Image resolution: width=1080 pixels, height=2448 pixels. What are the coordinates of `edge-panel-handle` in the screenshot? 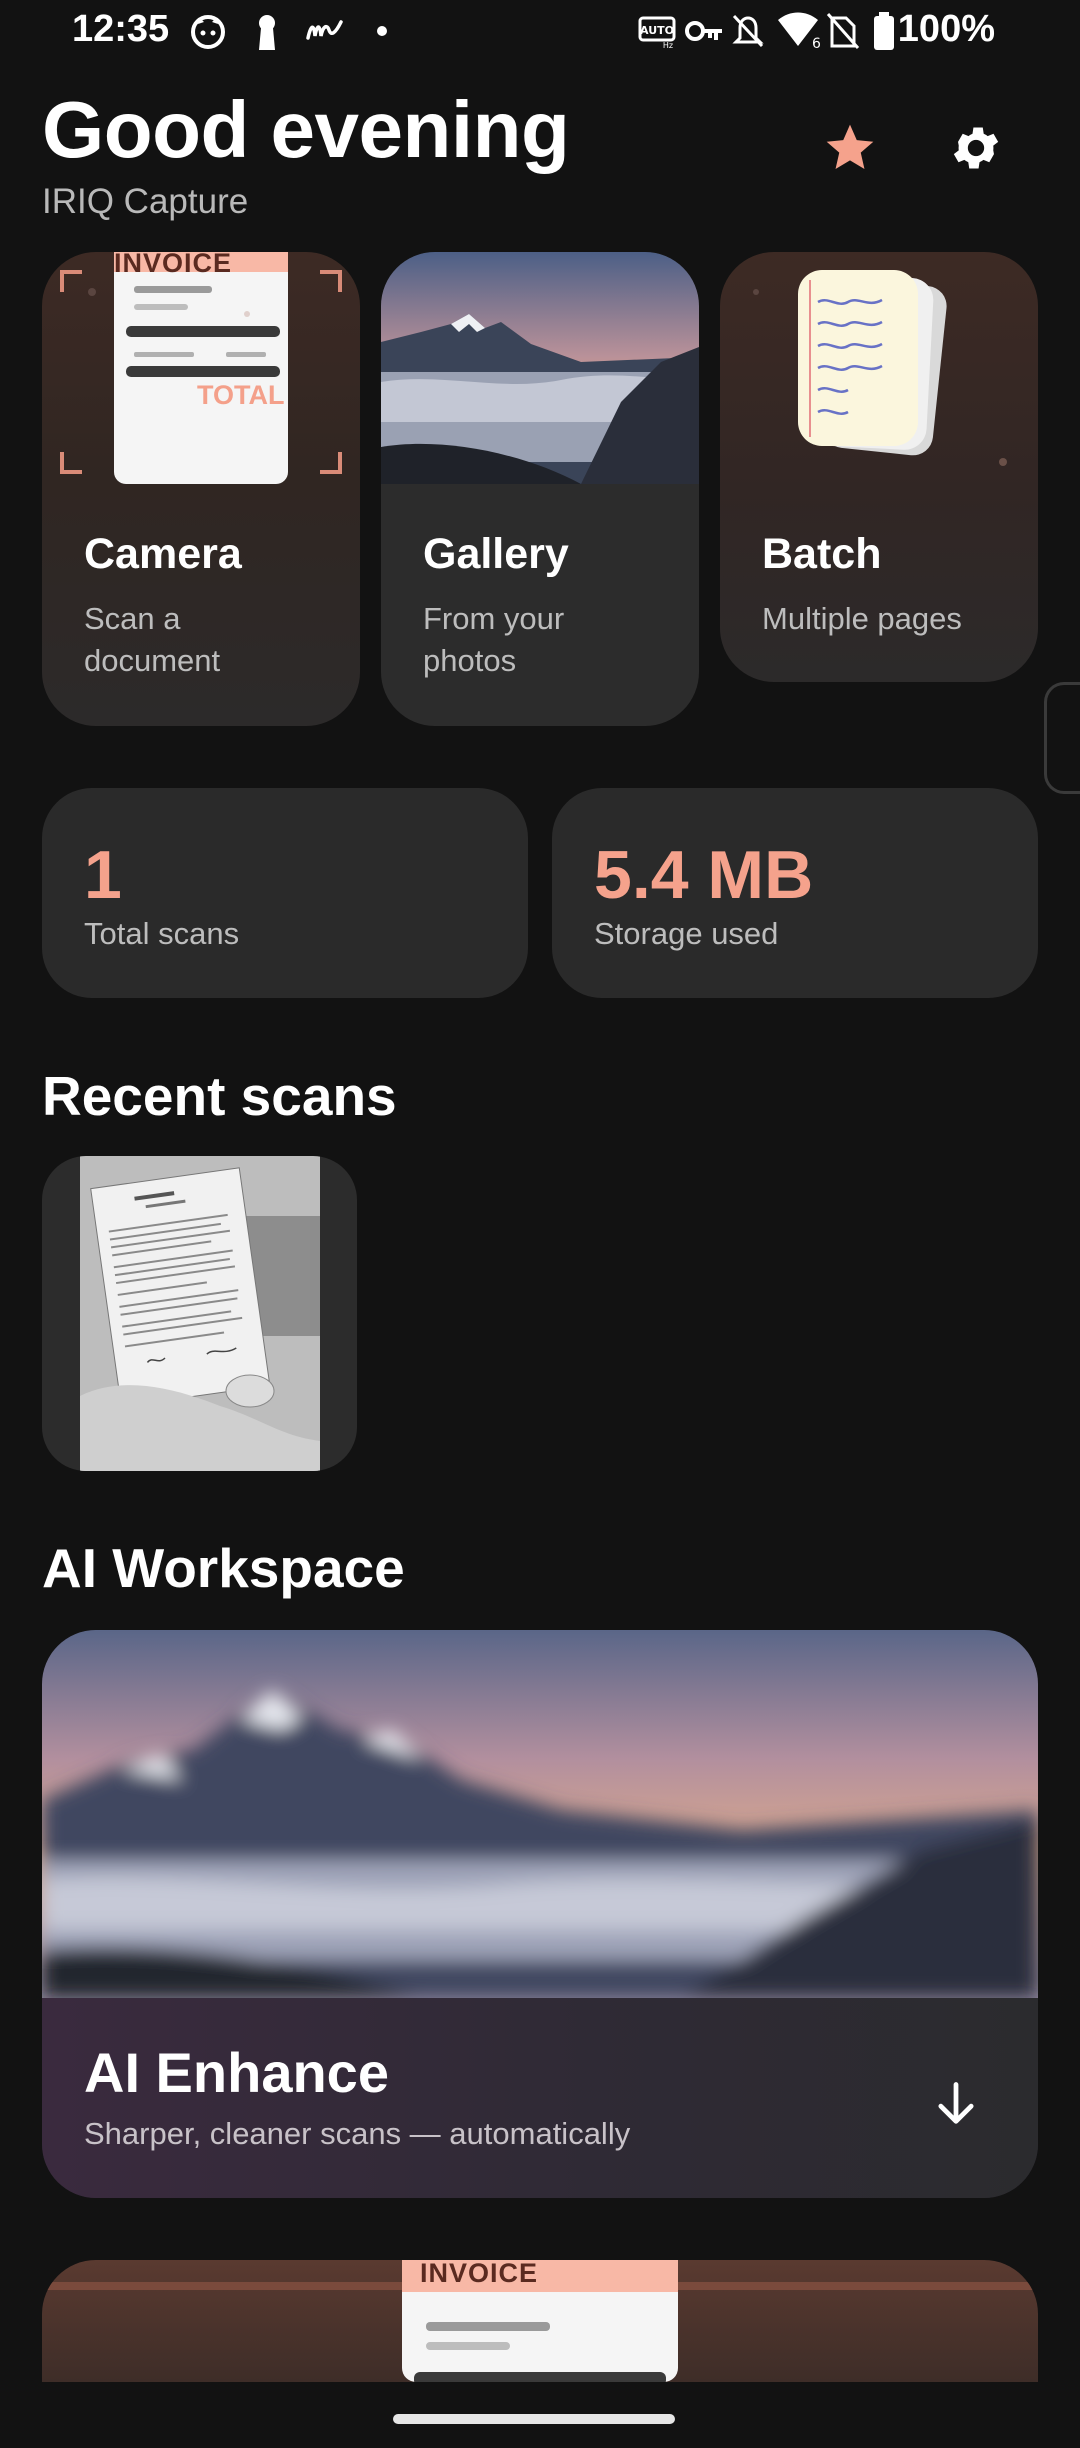 It's located at (1062, 738).